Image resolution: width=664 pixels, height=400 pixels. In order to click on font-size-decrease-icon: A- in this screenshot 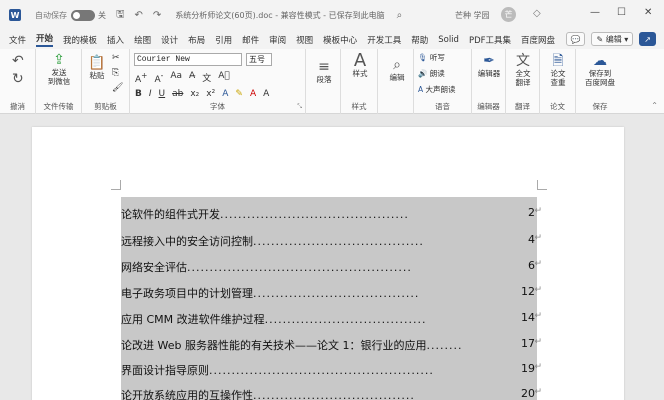, I will do `click(158, 78)`.